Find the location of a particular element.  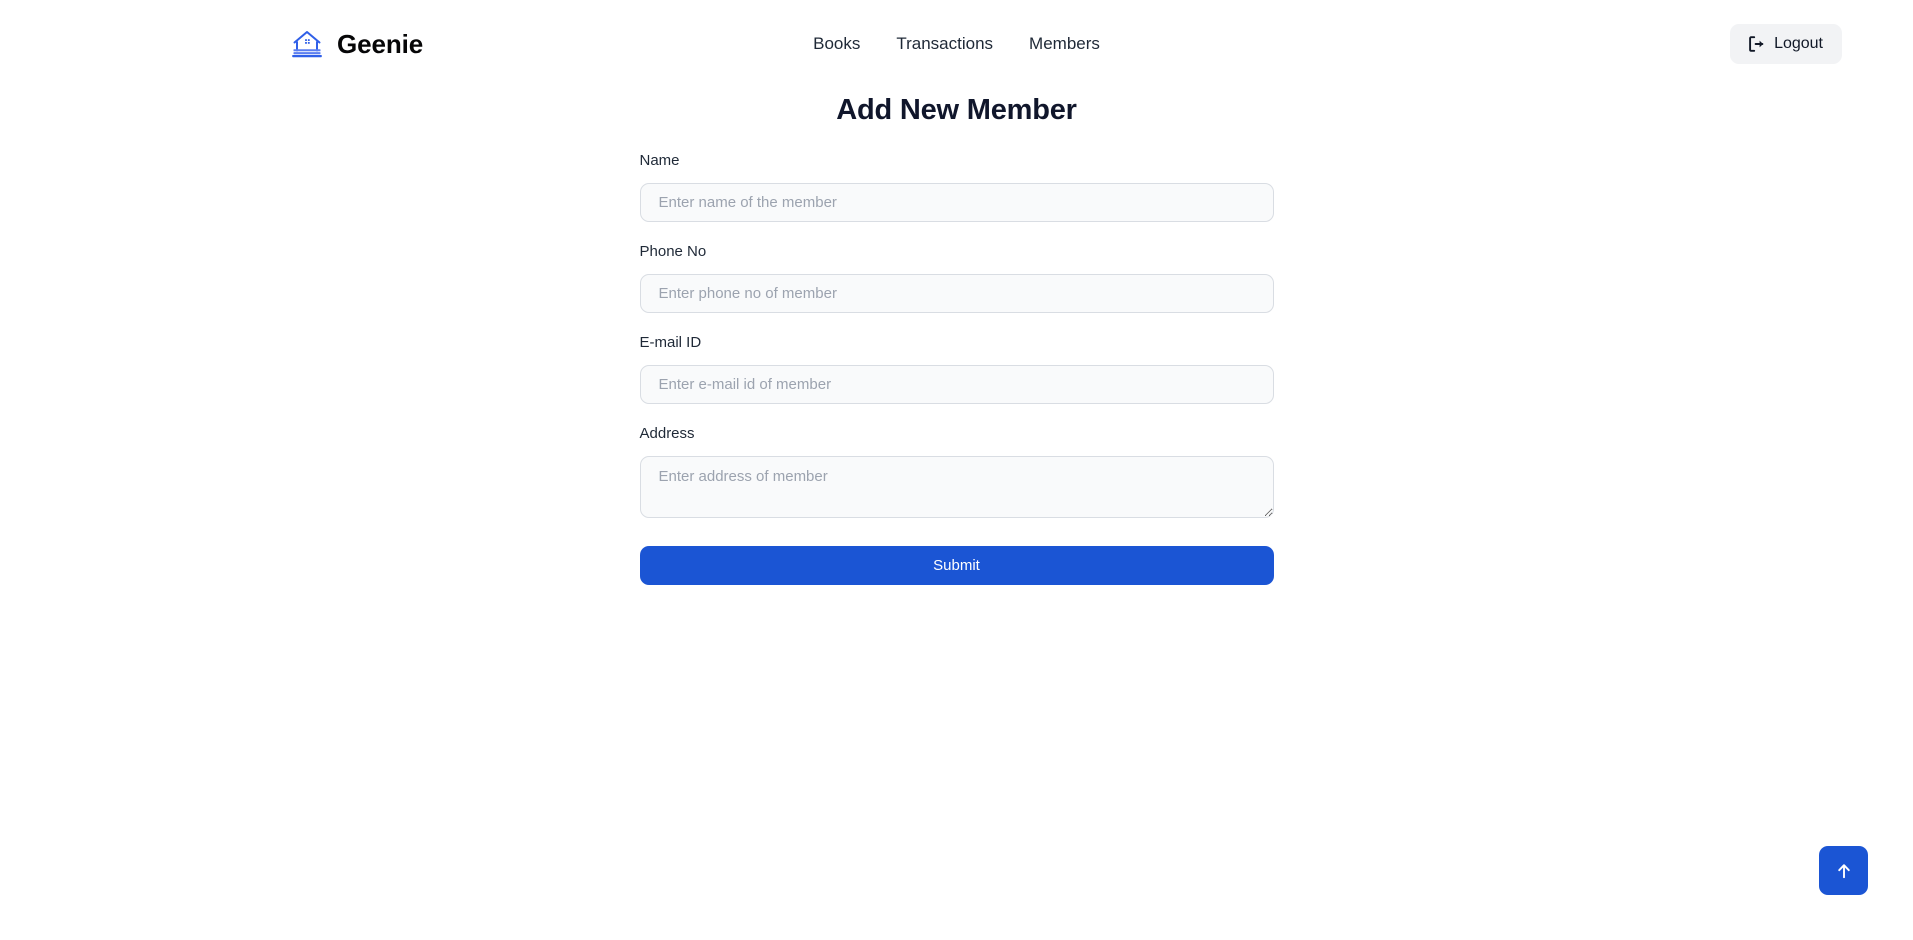

email-id-input is located at coordinates (956, 384).